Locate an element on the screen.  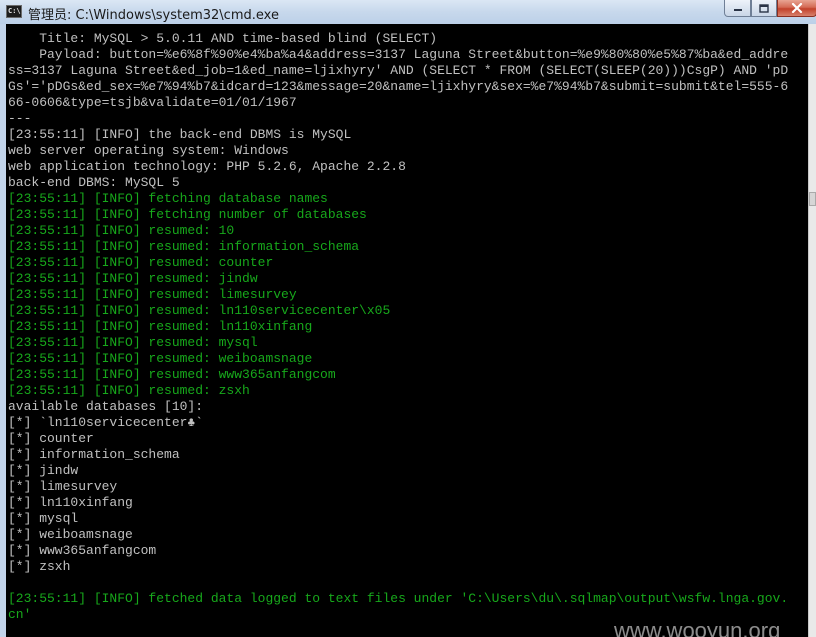
console-line: [*] ln110xinfang is located at coordinates (70, 502).